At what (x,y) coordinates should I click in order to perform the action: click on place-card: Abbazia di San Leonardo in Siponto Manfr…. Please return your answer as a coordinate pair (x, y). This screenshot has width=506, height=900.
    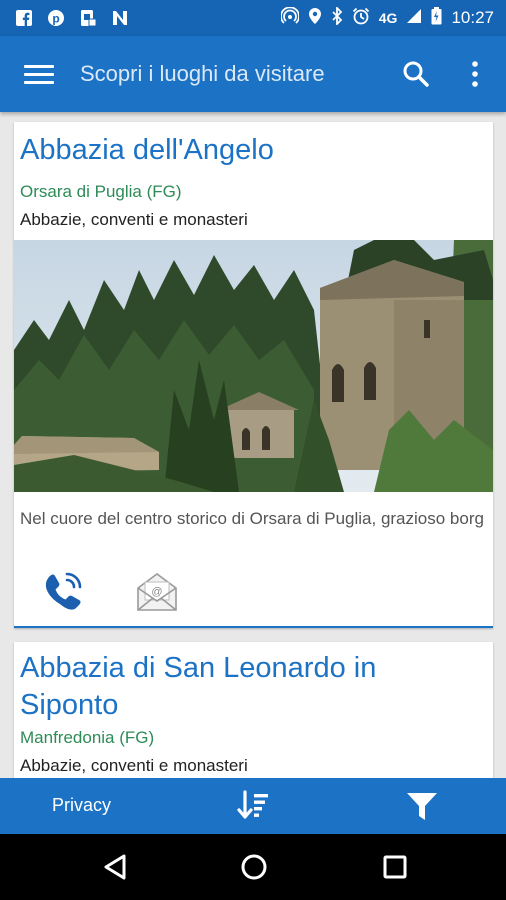
    Looking at the image, I should click on (253, 710).